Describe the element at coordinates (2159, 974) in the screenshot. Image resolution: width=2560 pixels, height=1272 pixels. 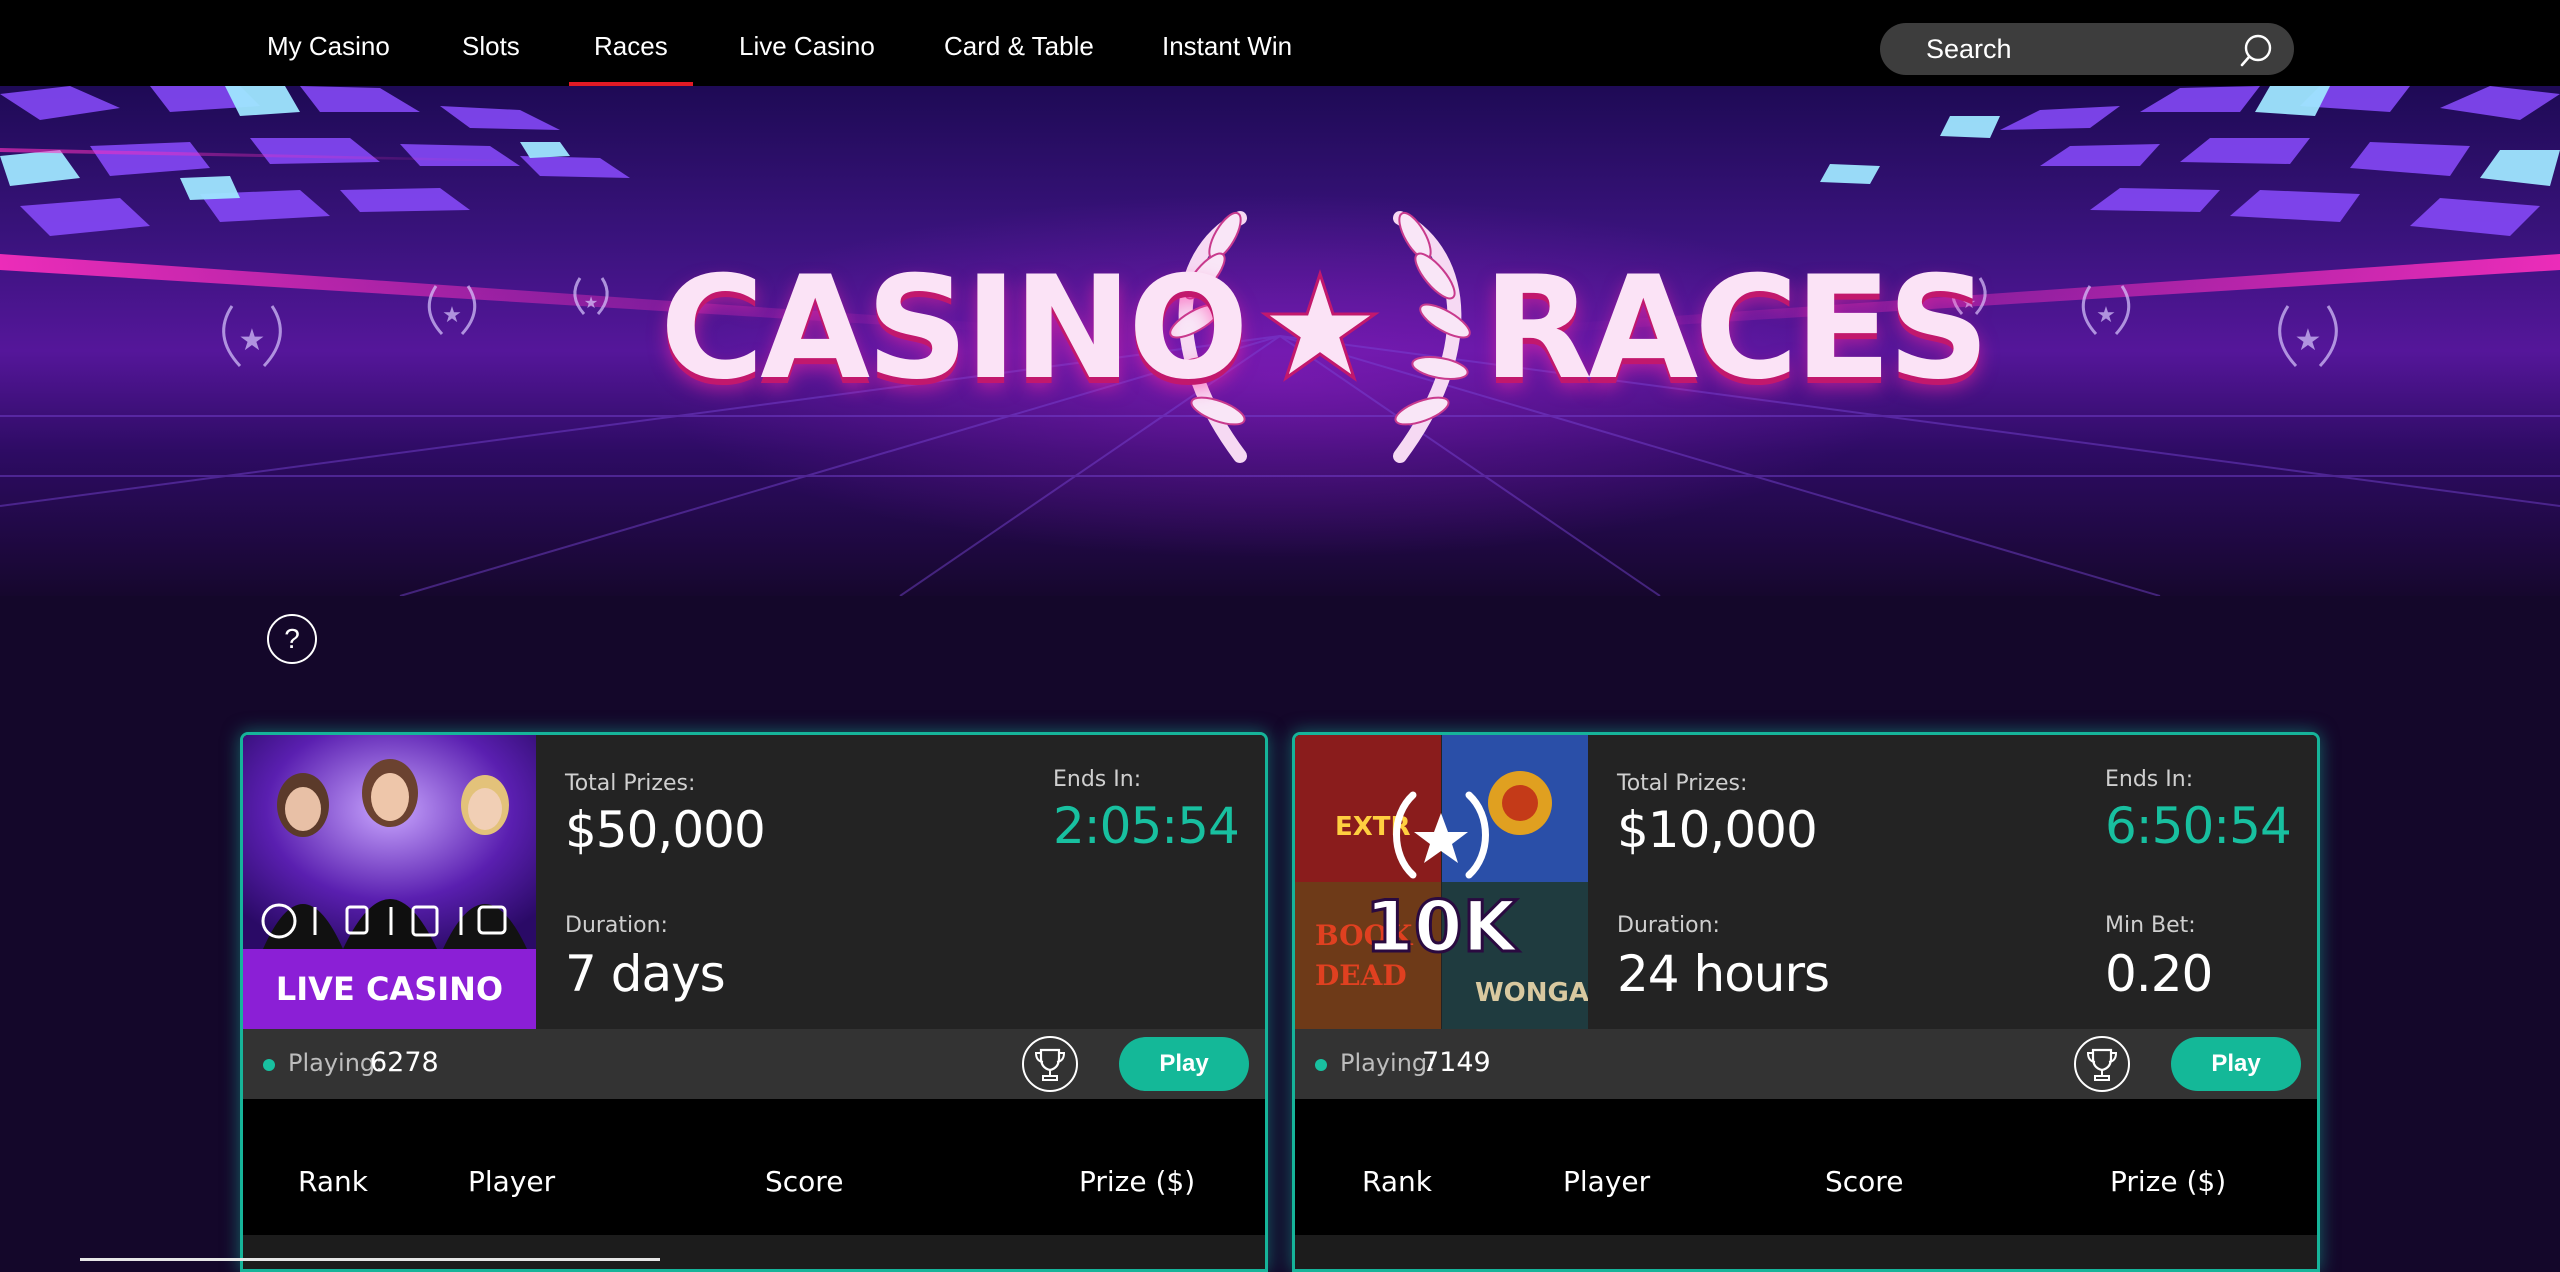
I see `min-bet-value: 0.20` at that location.